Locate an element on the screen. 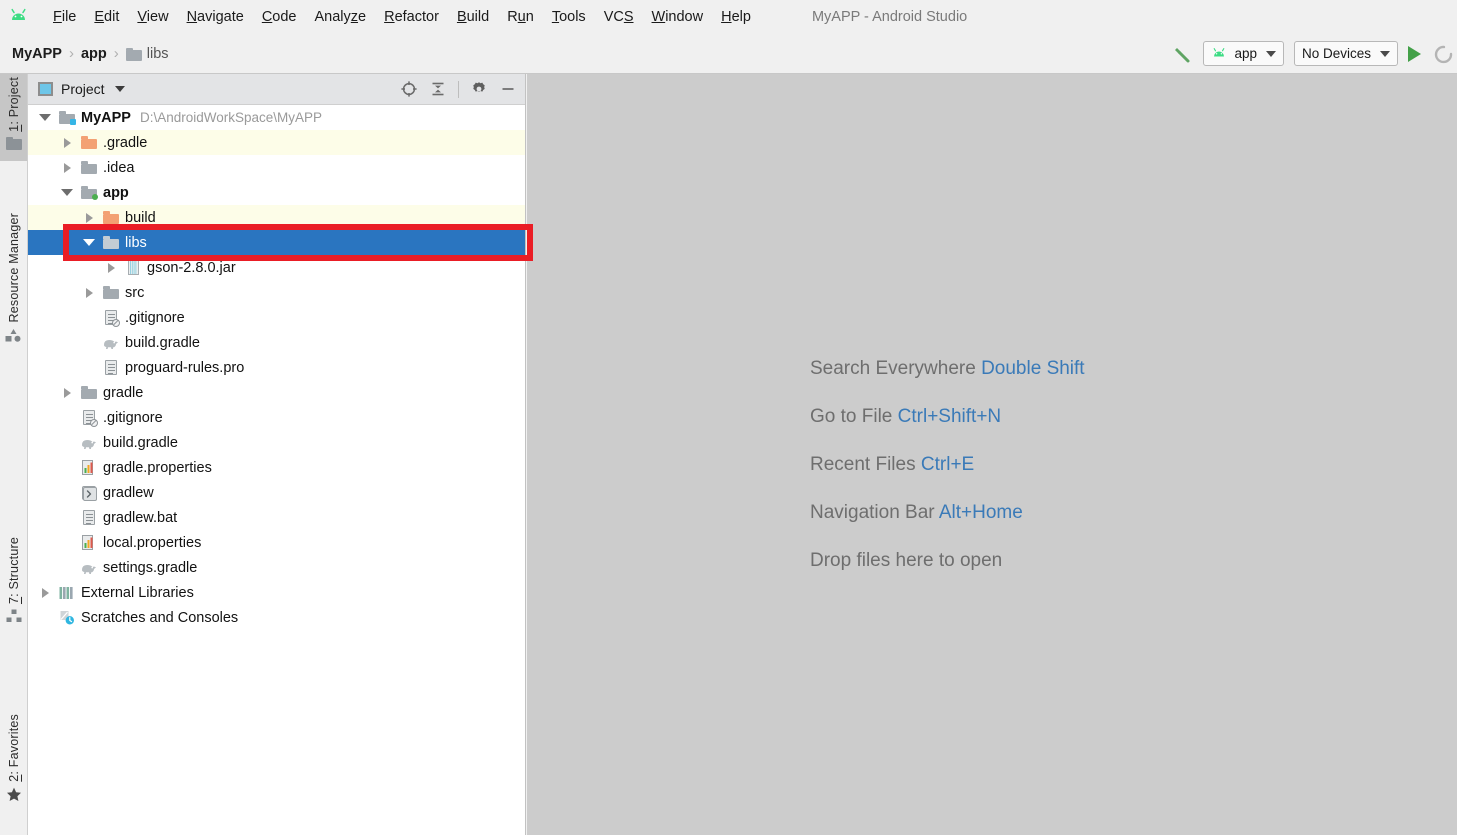 Image resolution: width=1457 pixels, height=835 pixels. tree-row: gradlew.bat is located at coordinates (276, 517).